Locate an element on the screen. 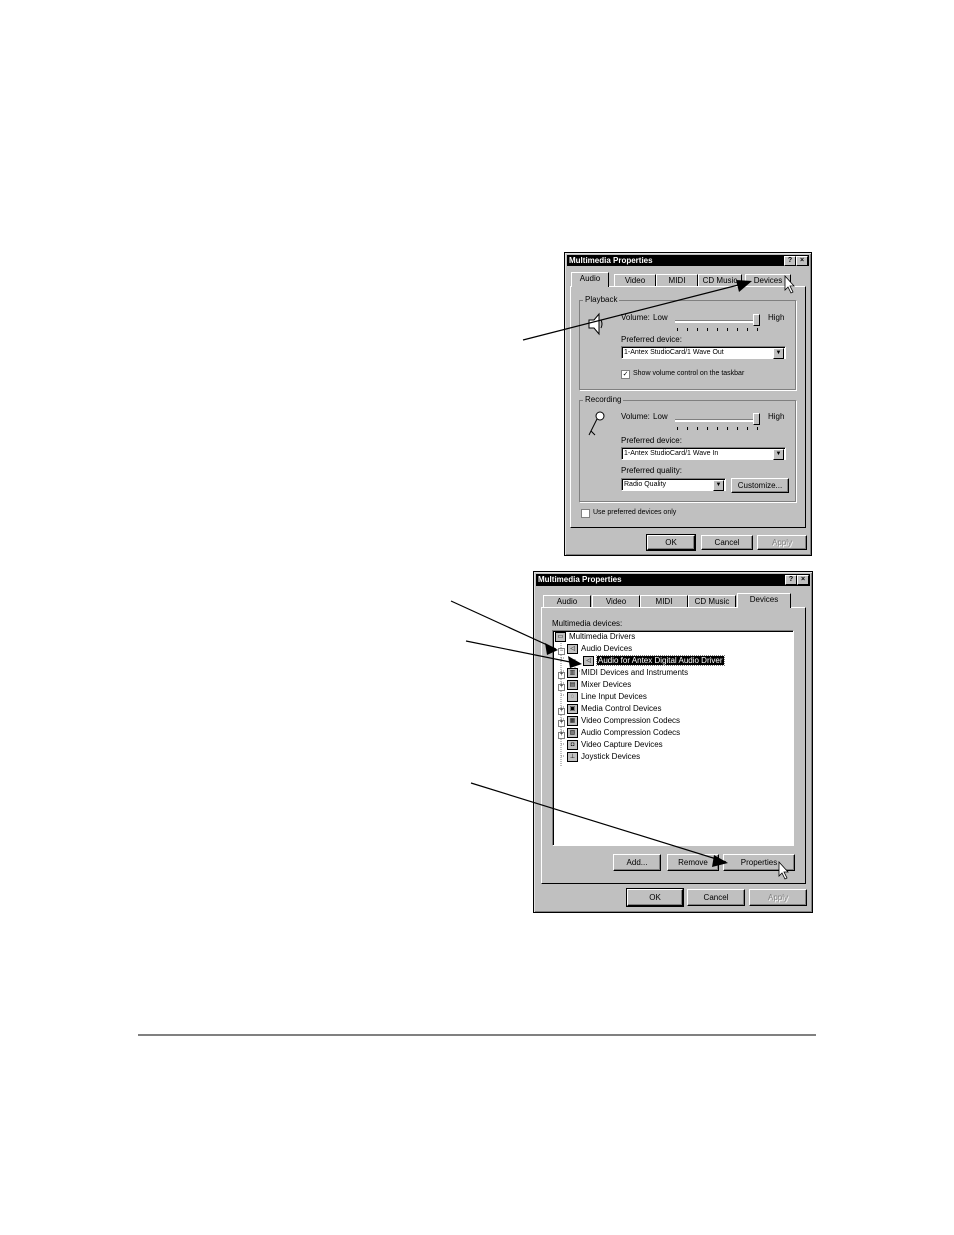 Image resolution: width=954 pixels, height=1235 pixels. callout-arrow-devices-tab is located at coordinates (636, 311).